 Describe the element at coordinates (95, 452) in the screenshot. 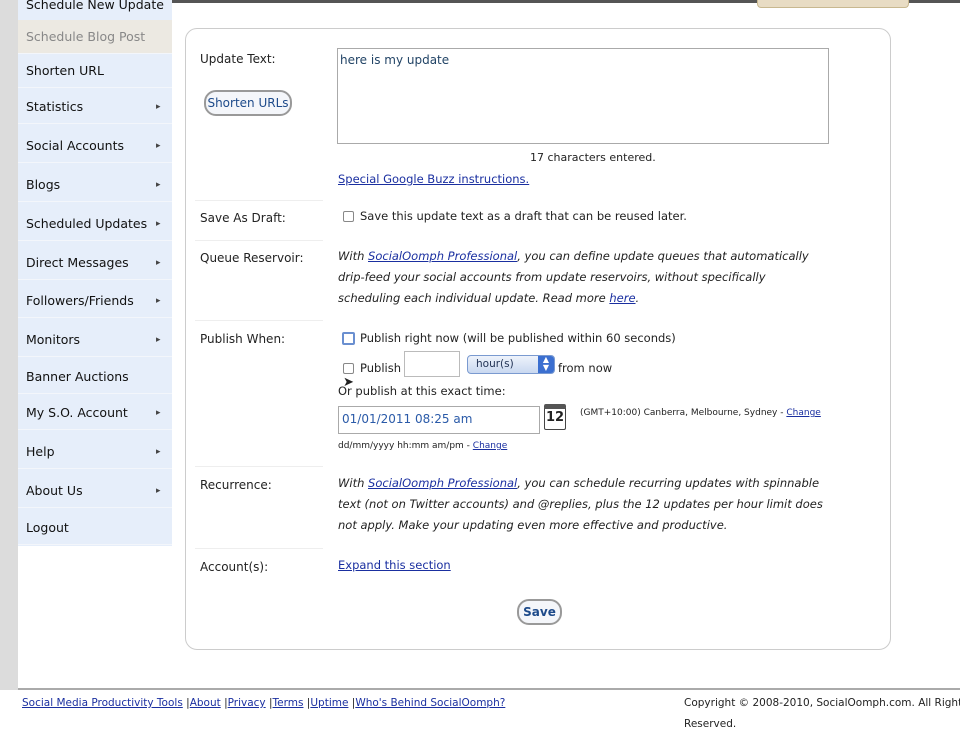

I see `sidebar-item: Help ▸` at that location.